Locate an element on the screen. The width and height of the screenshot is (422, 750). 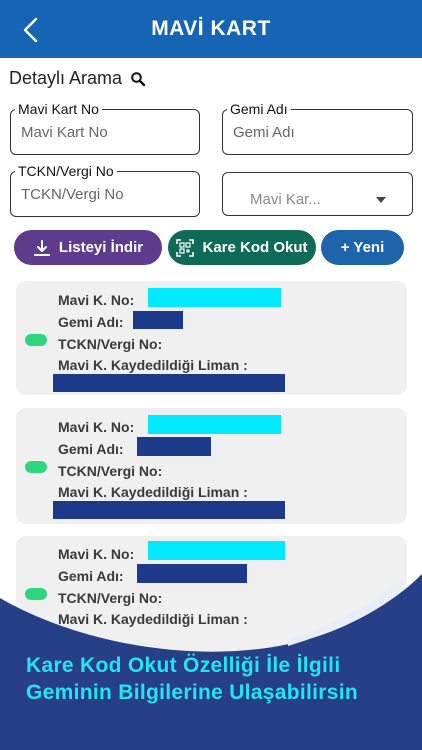
download-icon is located at coordinates (41, 247).